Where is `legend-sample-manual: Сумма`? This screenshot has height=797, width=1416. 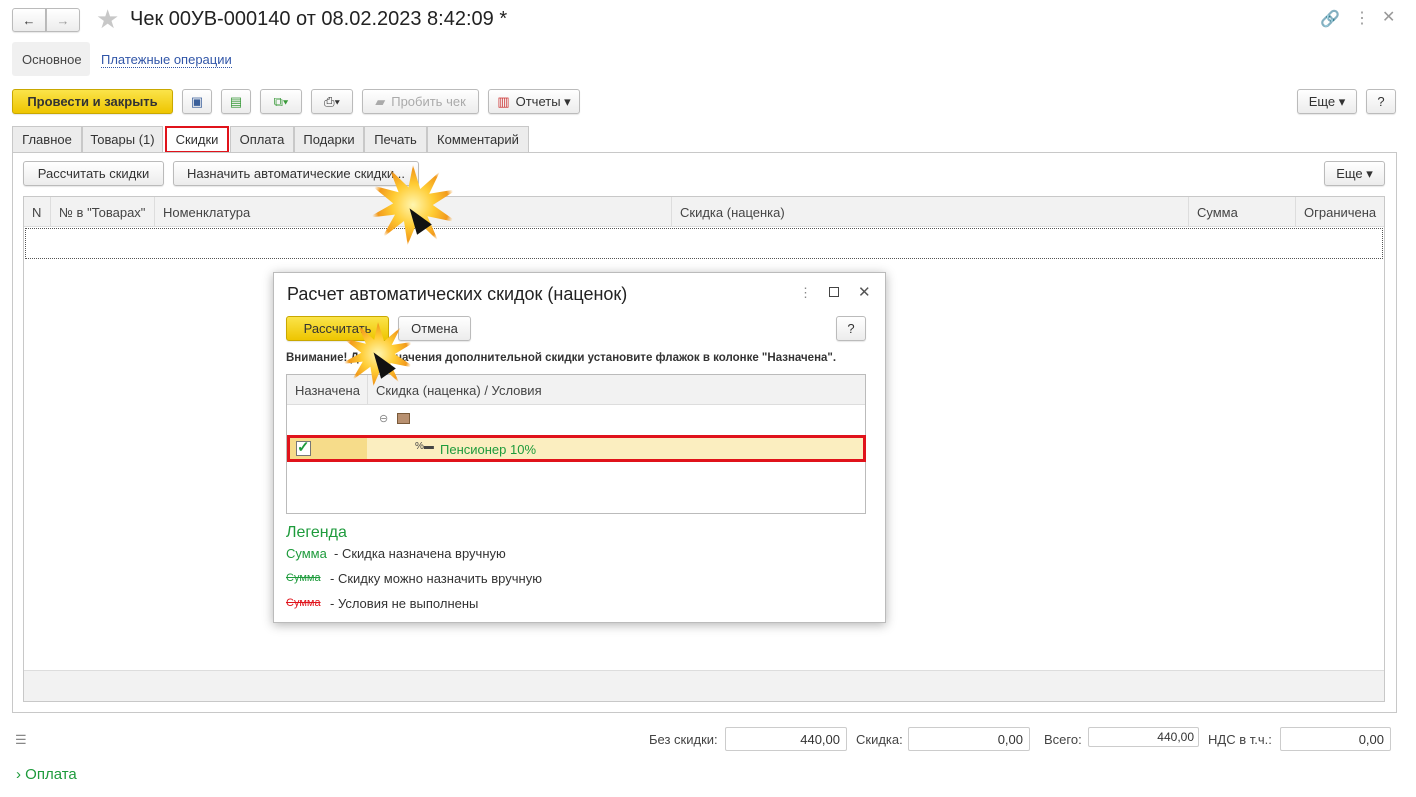 legend-sample-manual: Сумма is located at coordinates (306, 553).